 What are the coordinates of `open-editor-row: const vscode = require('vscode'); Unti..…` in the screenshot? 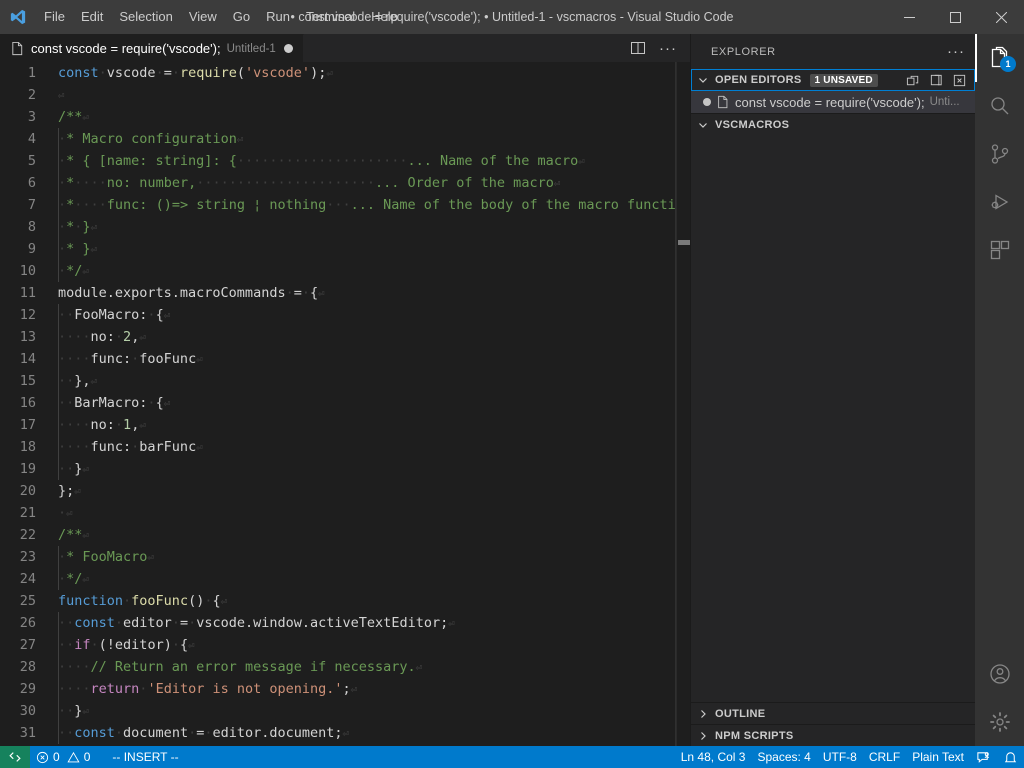 It's located at (833, 102).